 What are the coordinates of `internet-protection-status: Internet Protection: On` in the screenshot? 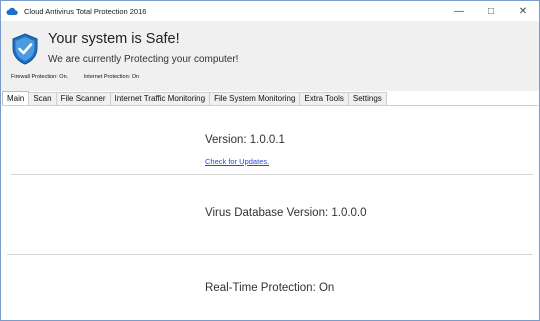 It's located at (111, 77).